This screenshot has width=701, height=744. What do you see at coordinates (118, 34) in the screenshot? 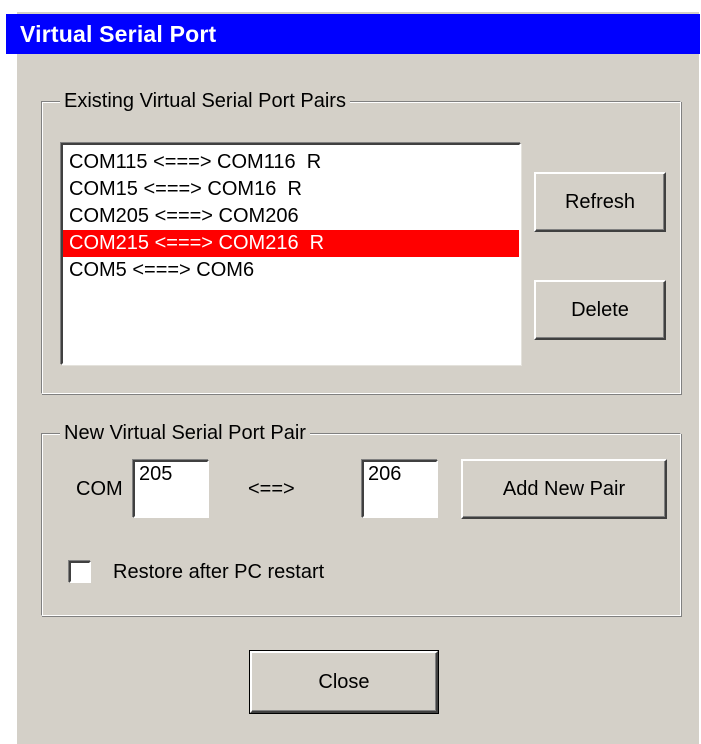
I see `window-title: Virtual Serial Port` at bounding box center [118, 34].